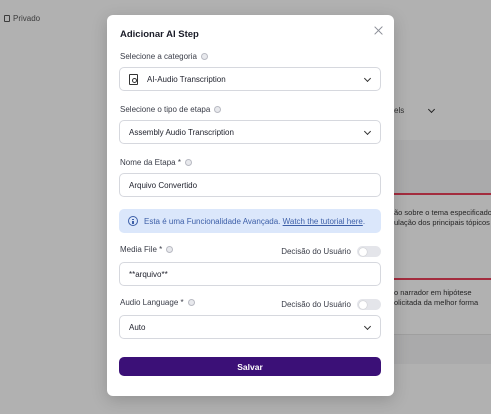 The image size is (491, 414). What do you see at coordinates (152, 302) in the screenshot?
I see `audio-language-label: Audio Language *` at bounding box center [152, 302].